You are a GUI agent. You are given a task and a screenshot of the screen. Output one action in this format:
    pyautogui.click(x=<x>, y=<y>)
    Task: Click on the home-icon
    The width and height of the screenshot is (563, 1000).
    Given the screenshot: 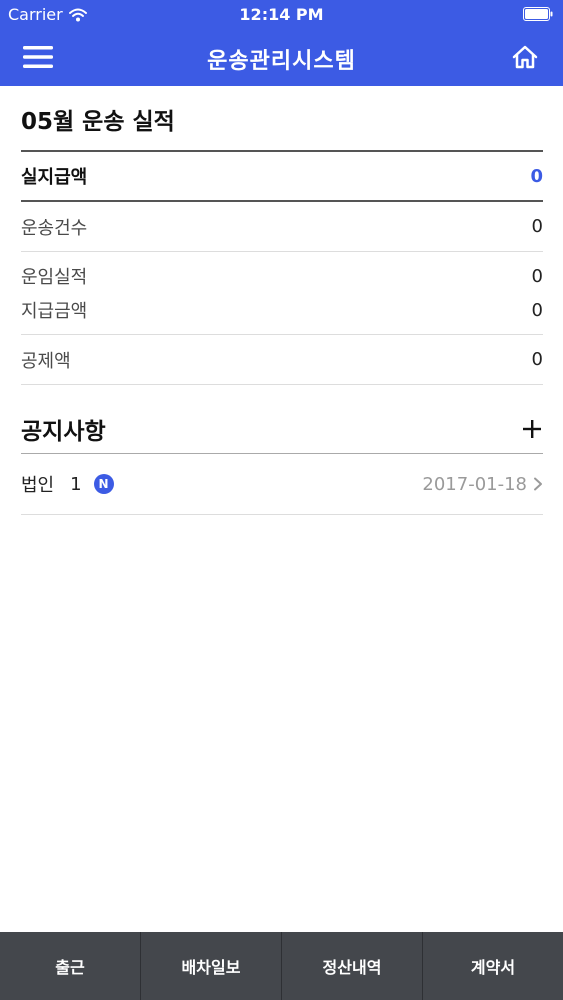 What is the action you would take?
    pyautogui.click(x=525, y=57)
    